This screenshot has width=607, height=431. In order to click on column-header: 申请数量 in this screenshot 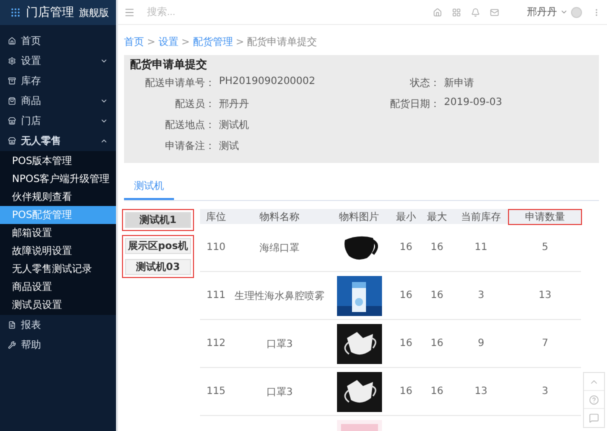, I will do `click(545, 217)`.